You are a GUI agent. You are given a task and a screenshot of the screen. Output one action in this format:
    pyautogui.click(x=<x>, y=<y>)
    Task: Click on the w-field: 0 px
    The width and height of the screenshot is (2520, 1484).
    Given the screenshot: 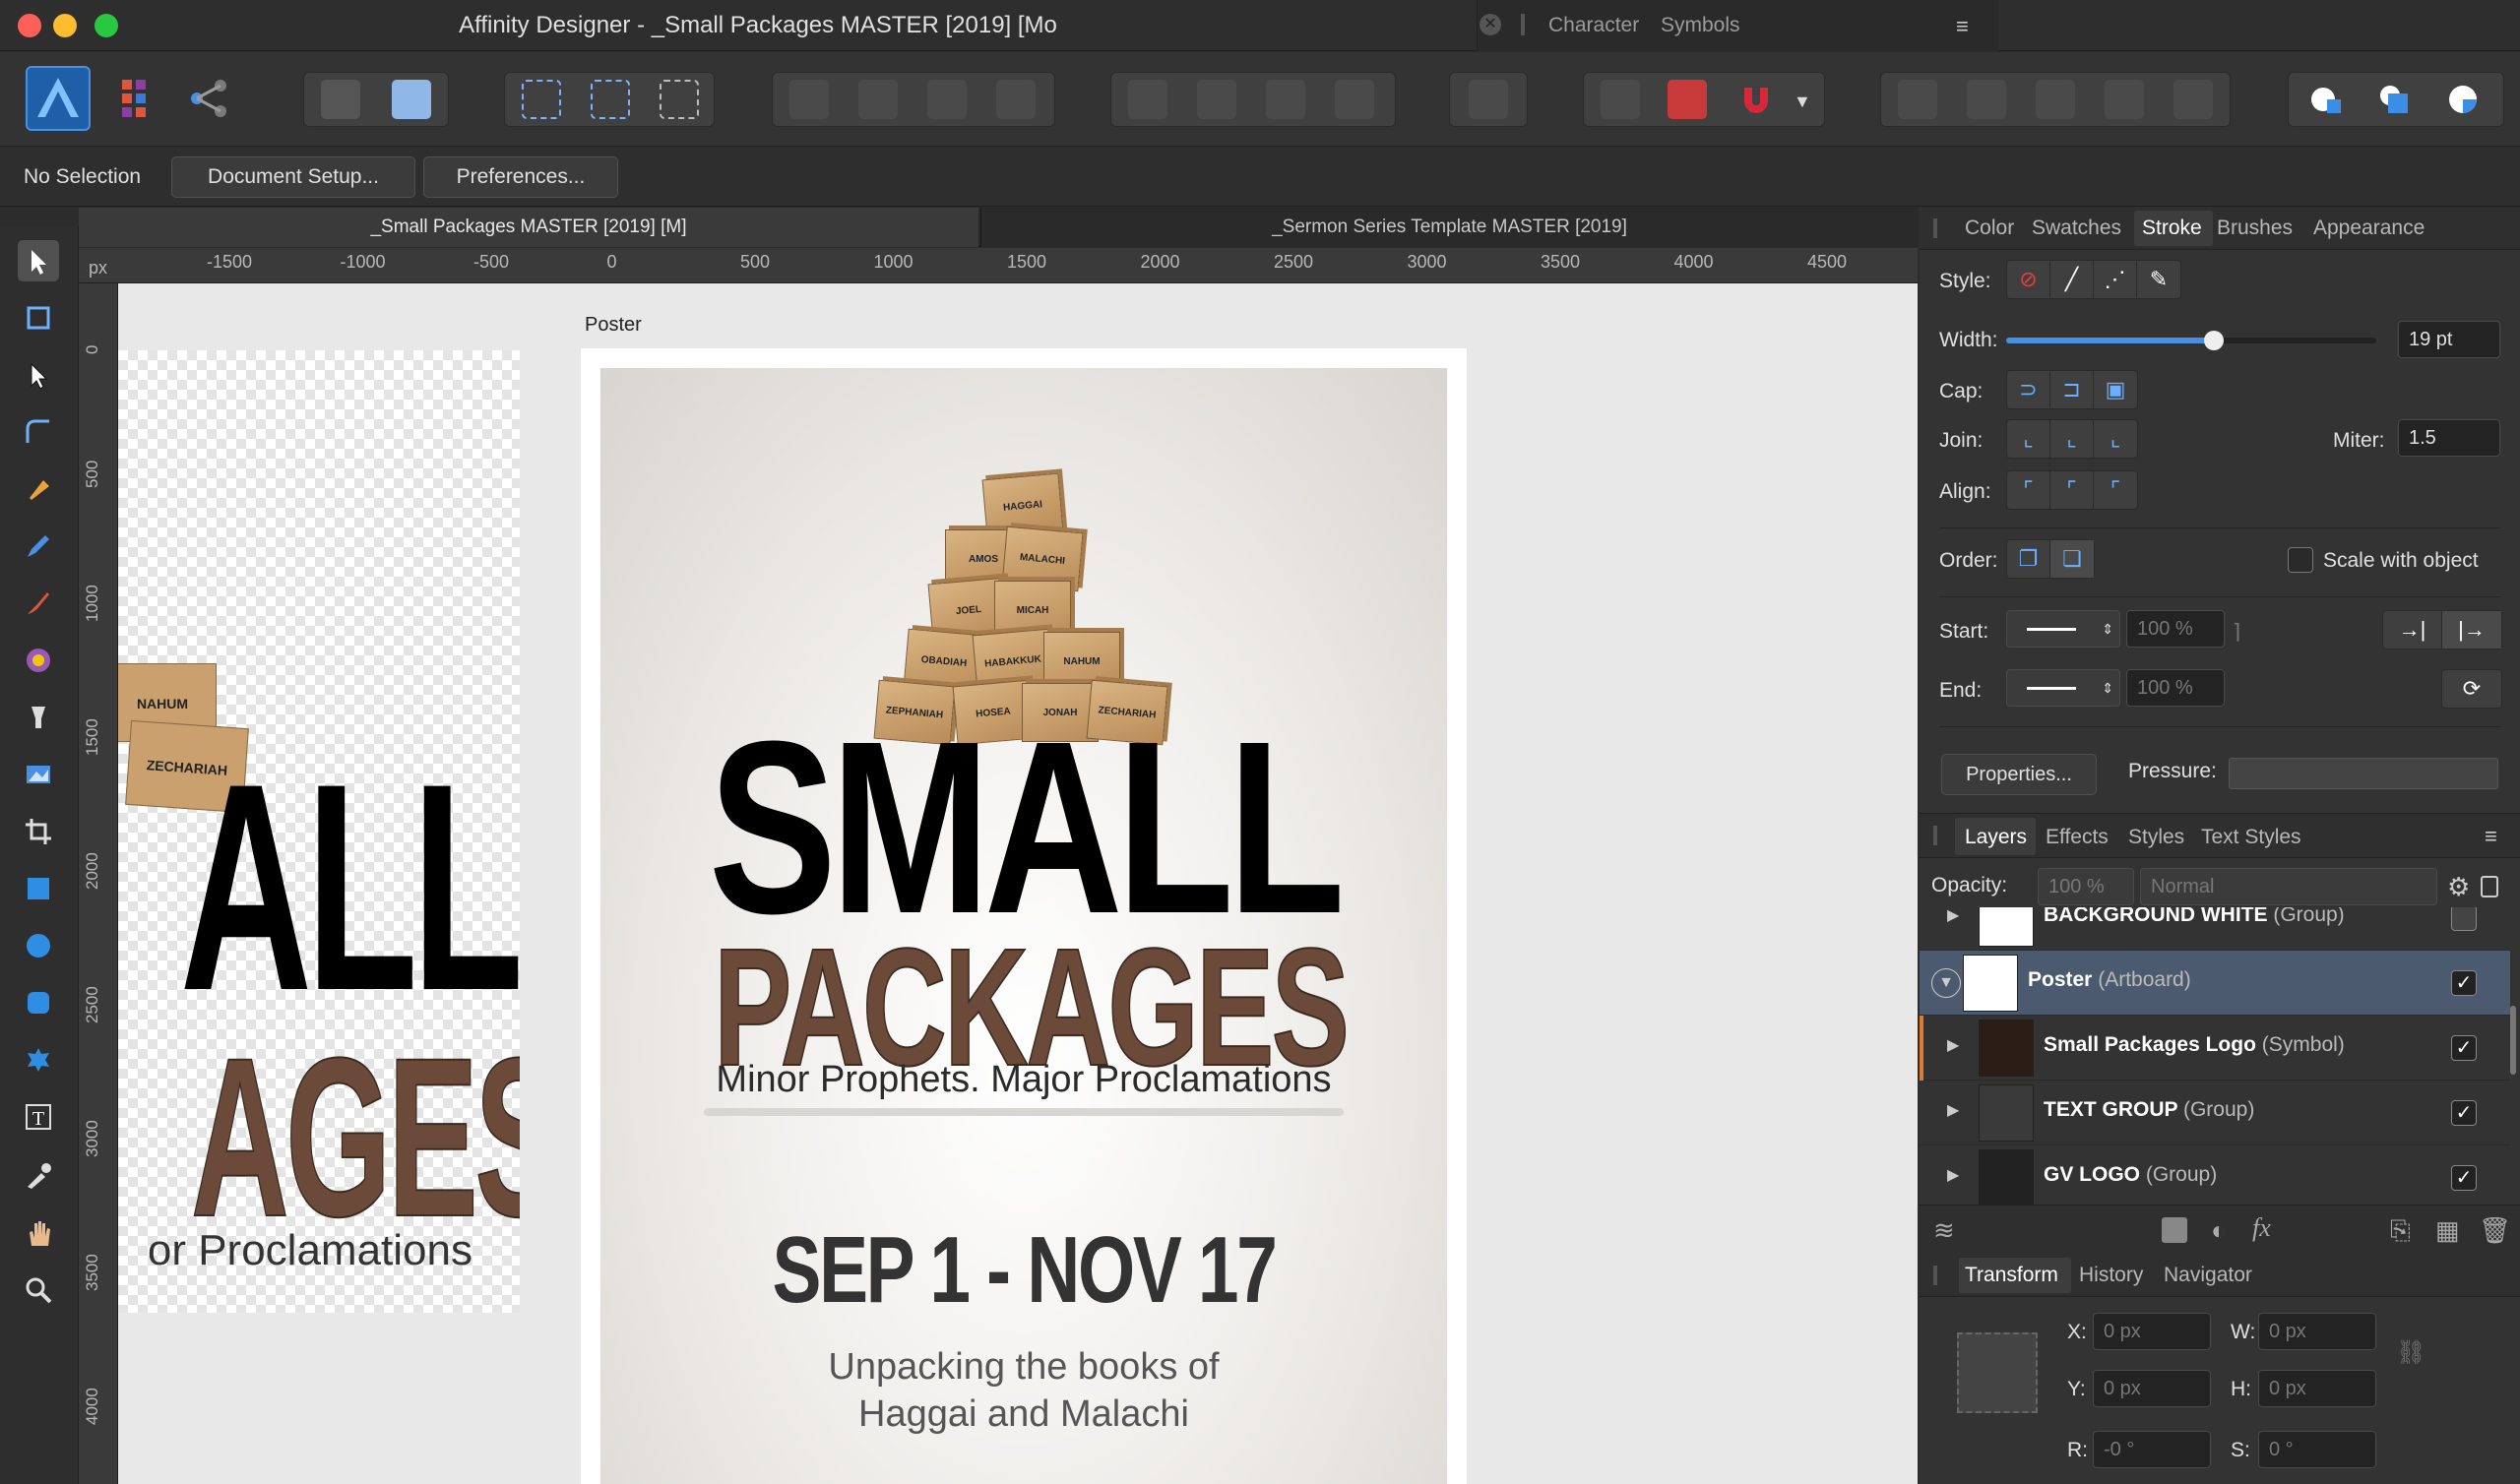 What is the action you would take?
    pyautogui.click(x=2317, y=1332)
    